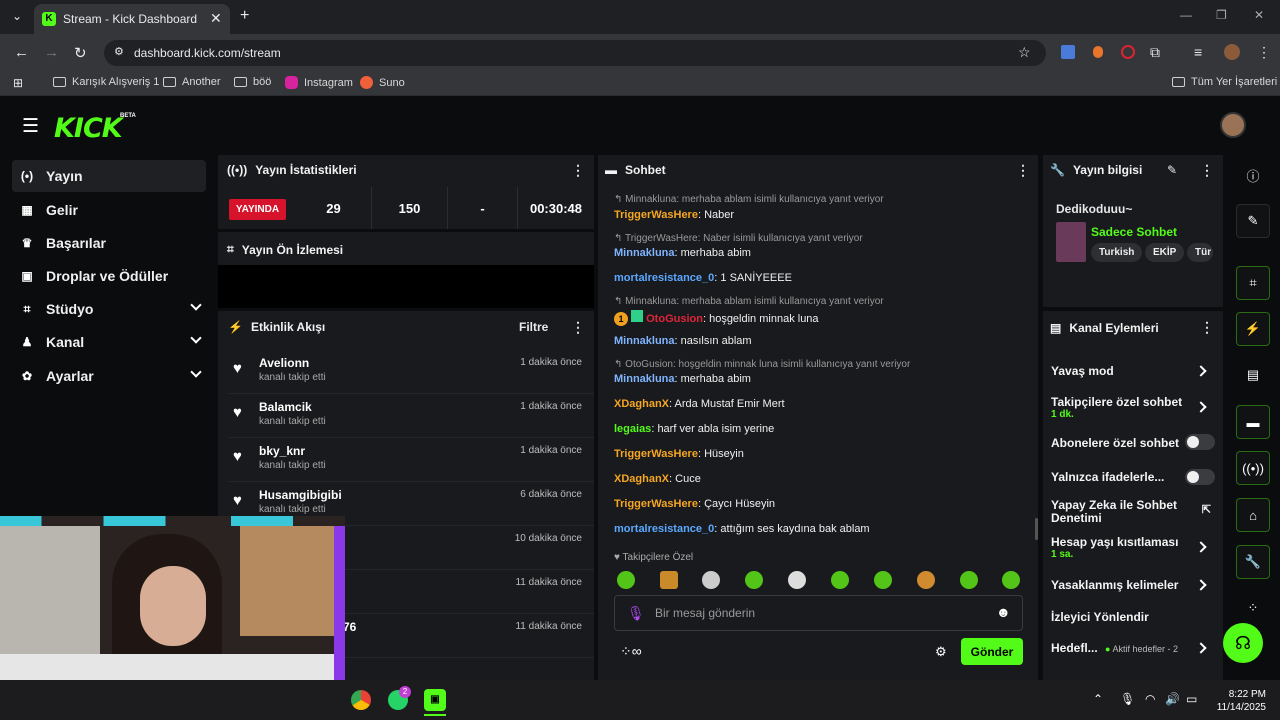 This screenshot has width=1280, height=720. Describe the element at coordinates (1253, 329) in the screenshot. I see `lightning-icon: ⚡` at that location.